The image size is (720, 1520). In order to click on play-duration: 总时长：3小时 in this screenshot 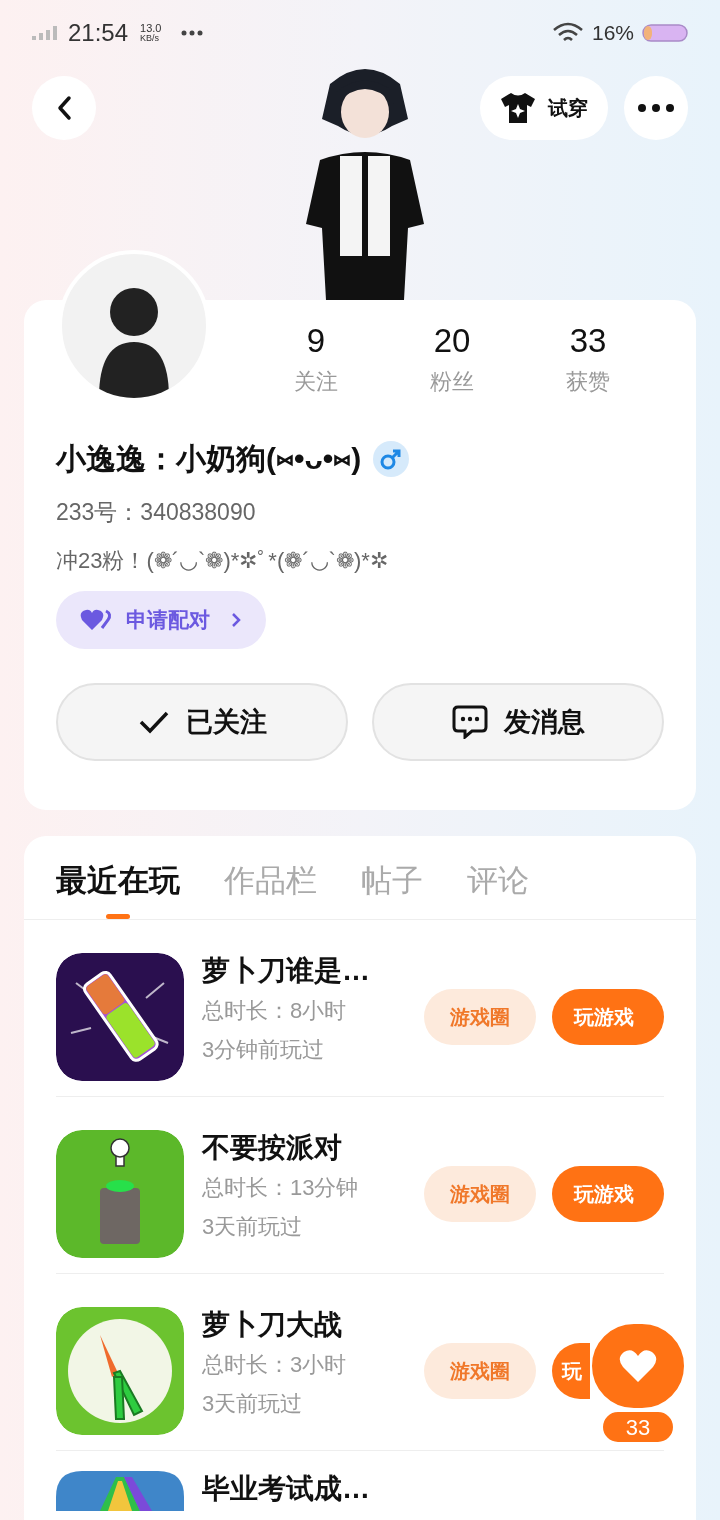, I will do `click(275, 1364)`.